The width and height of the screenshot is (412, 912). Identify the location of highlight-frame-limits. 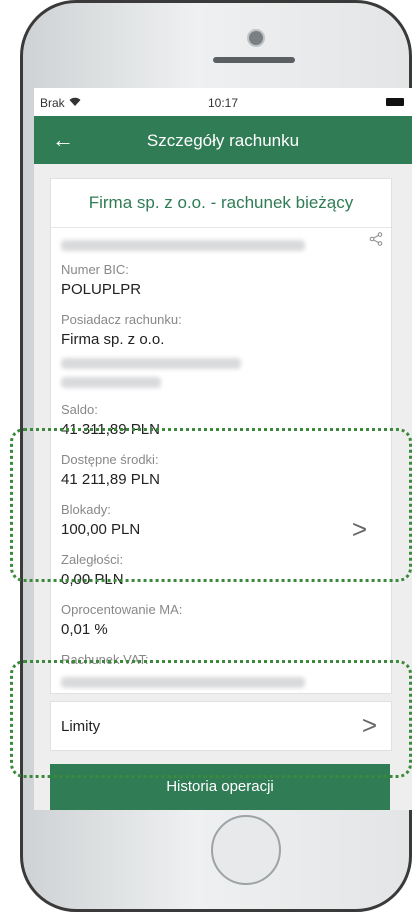
(211, 719).